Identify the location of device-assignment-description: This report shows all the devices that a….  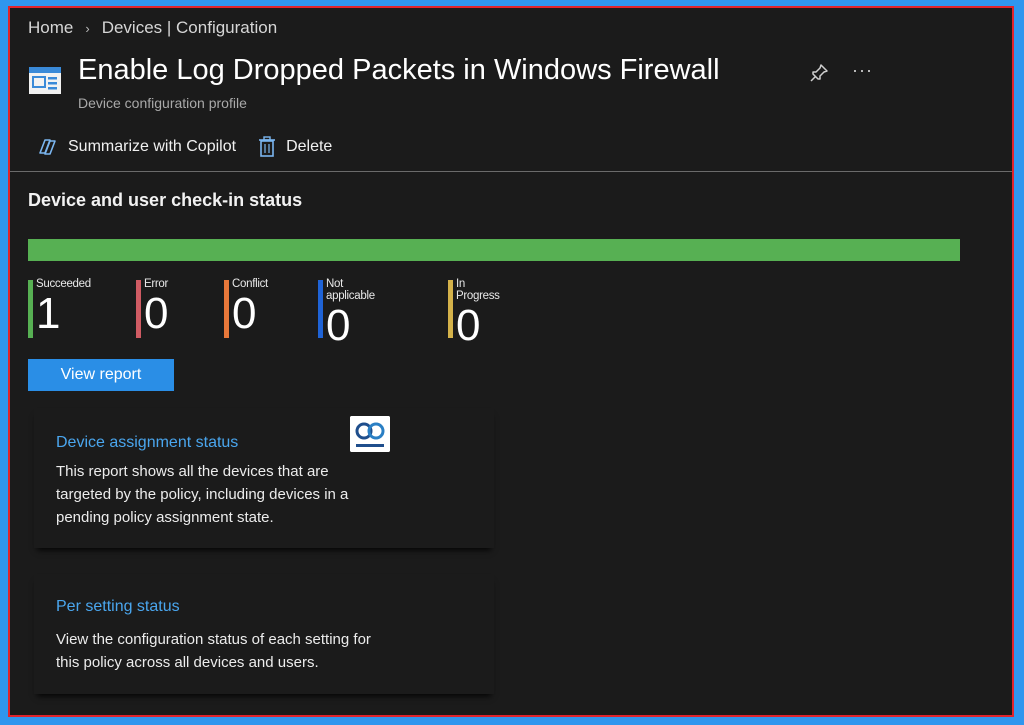
(202, 494).